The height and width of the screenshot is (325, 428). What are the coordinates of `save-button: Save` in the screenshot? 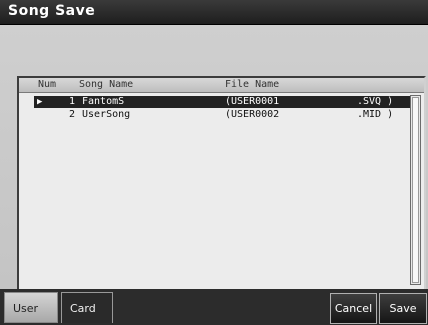 It's located at (403, 308).